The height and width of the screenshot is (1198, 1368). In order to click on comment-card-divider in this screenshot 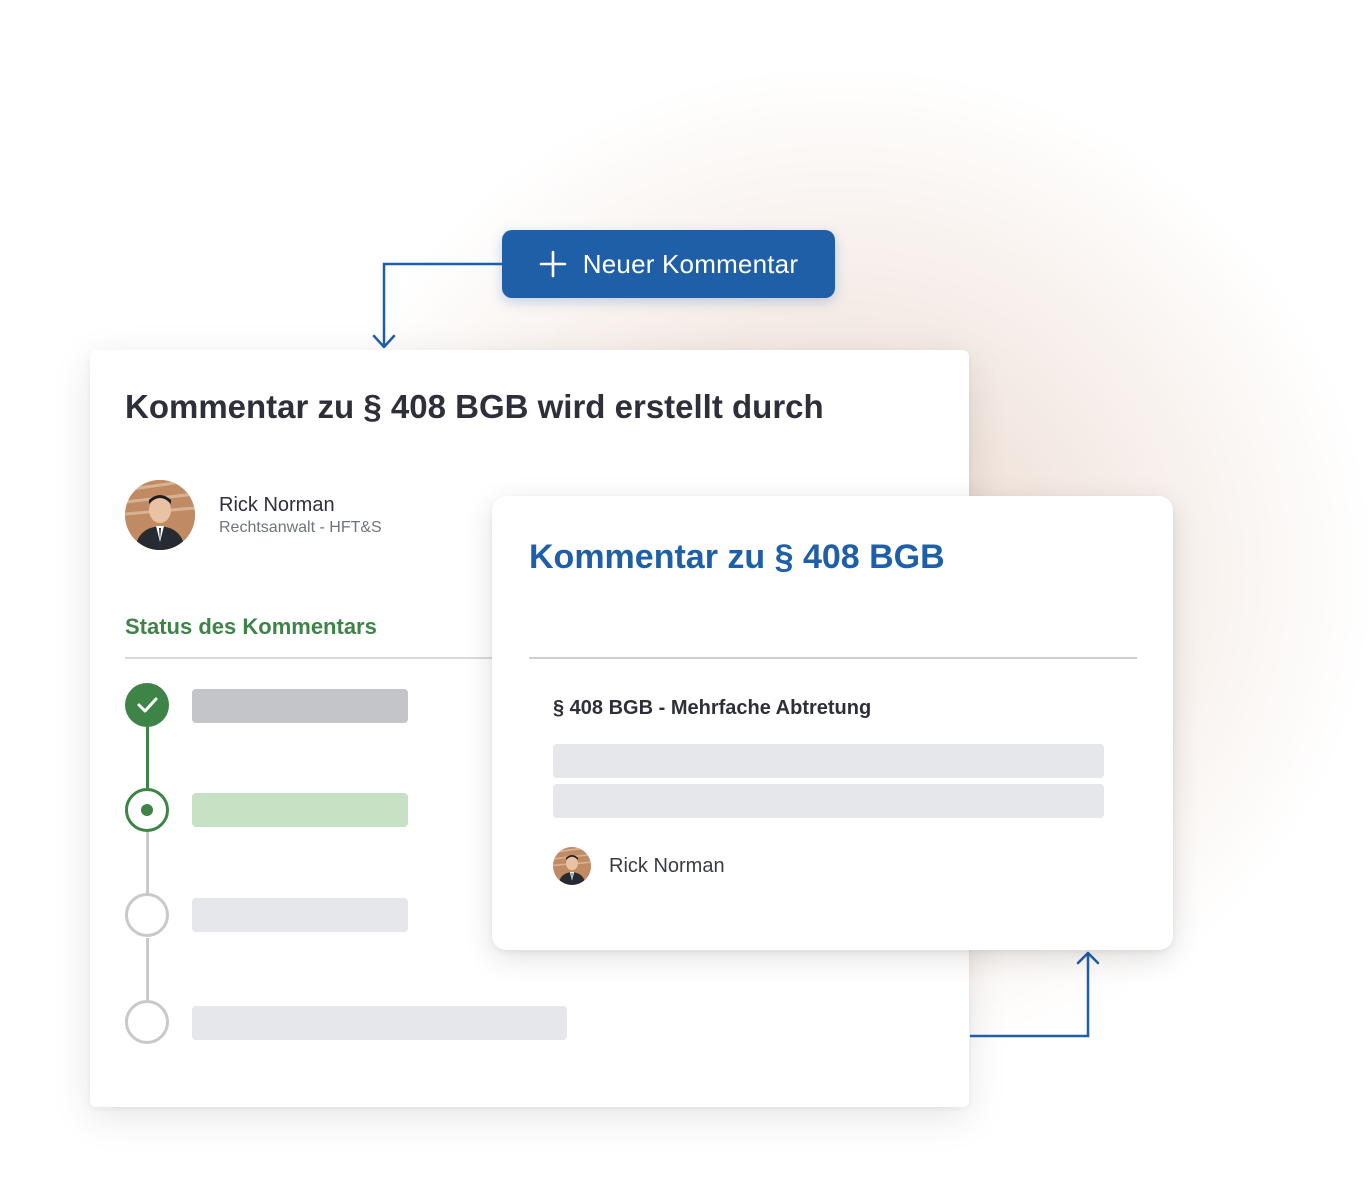, I will do `click(833, 658)`.